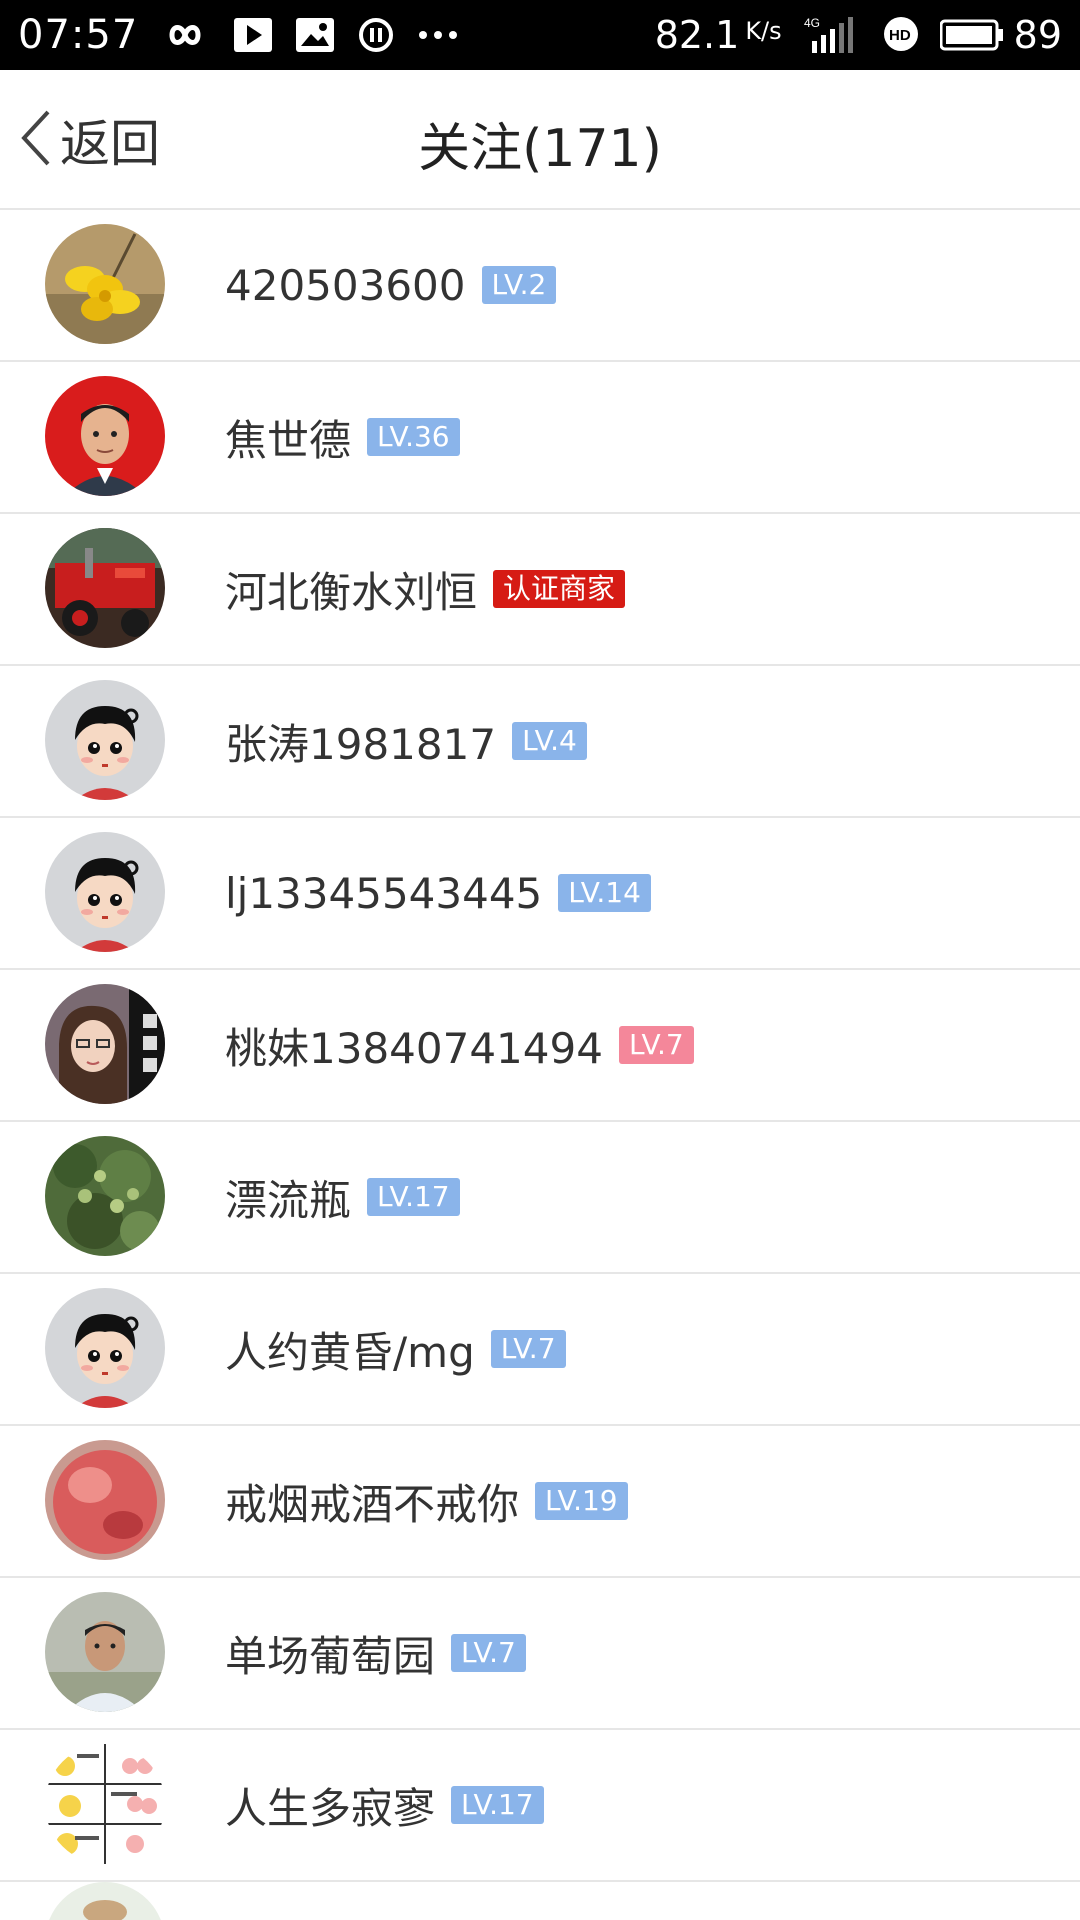 The height and width of the screenshot is (1920, 1080). What do you see at coordinates (384, 893) in the screenshot?
I see `user-name: lj13345543445` at bounding box center [384, 893].